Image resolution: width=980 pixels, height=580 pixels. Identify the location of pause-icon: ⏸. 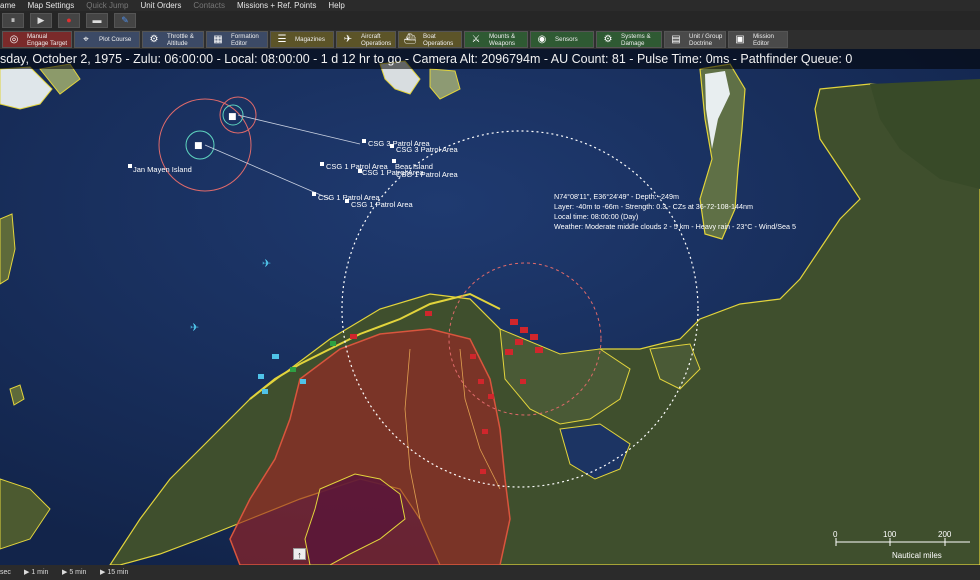
(13, 20).